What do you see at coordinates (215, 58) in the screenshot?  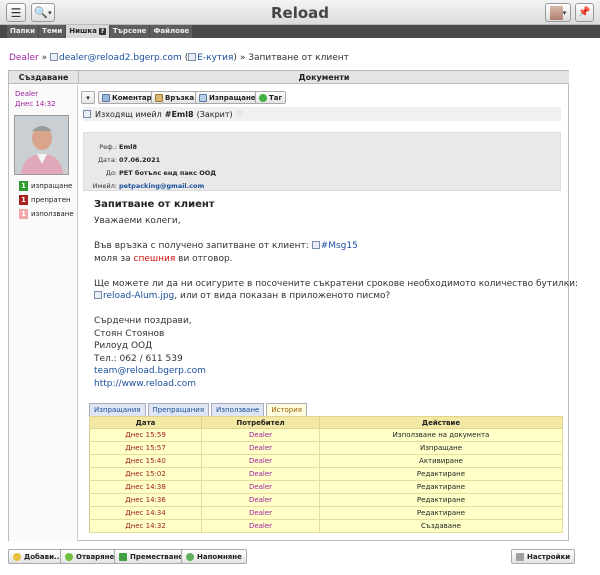 I see `breadcrumb-inbox: Е-кутия` at bounding box center [215, 58].